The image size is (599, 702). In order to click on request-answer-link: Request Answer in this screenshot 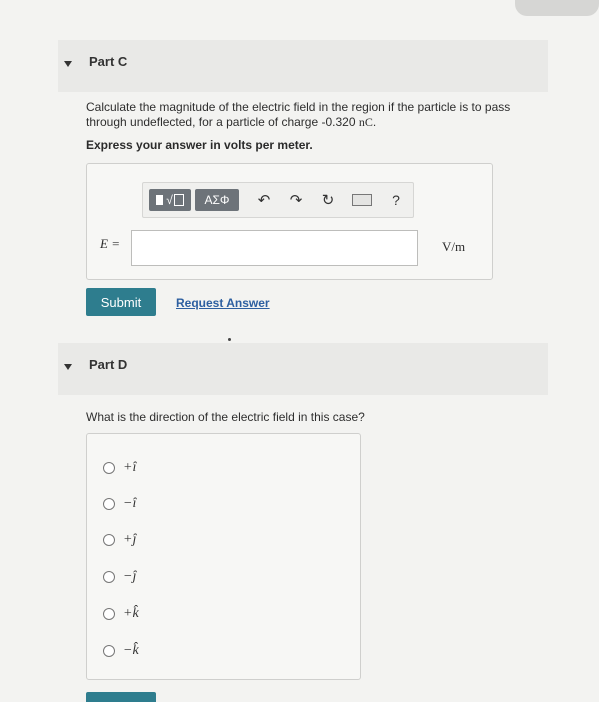, I will do `click(223, 303)`.